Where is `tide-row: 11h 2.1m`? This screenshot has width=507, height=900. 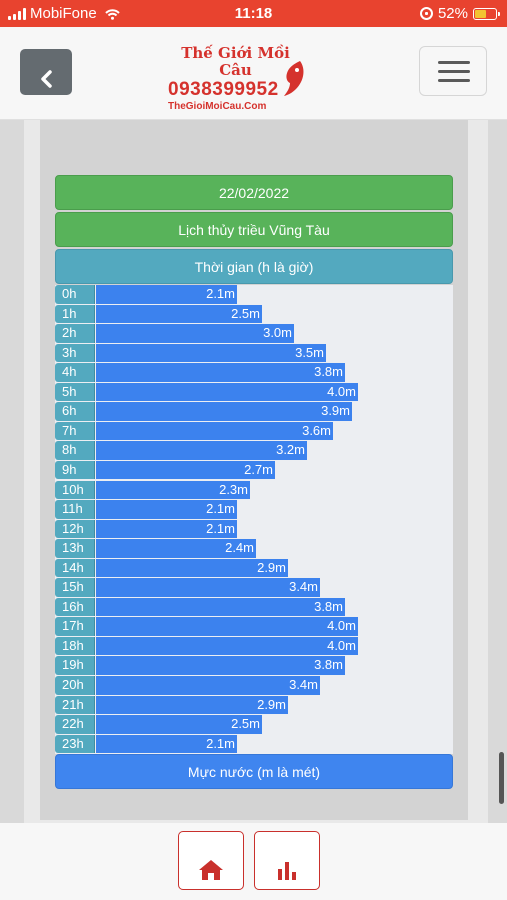 tide-row: 11h 2.1m is located at coordinates (254, 509).